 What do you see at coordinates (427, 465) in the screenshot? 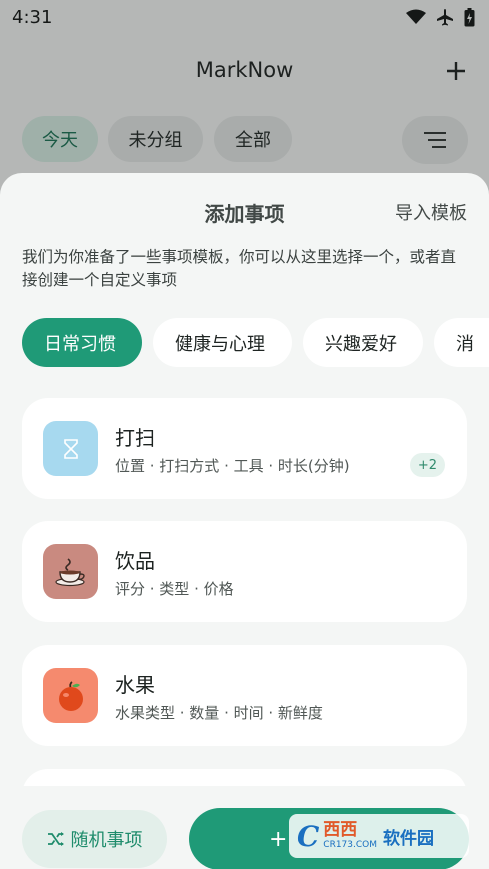
I see `extra-fields-badge: +2` at bounding box center [427, 465].